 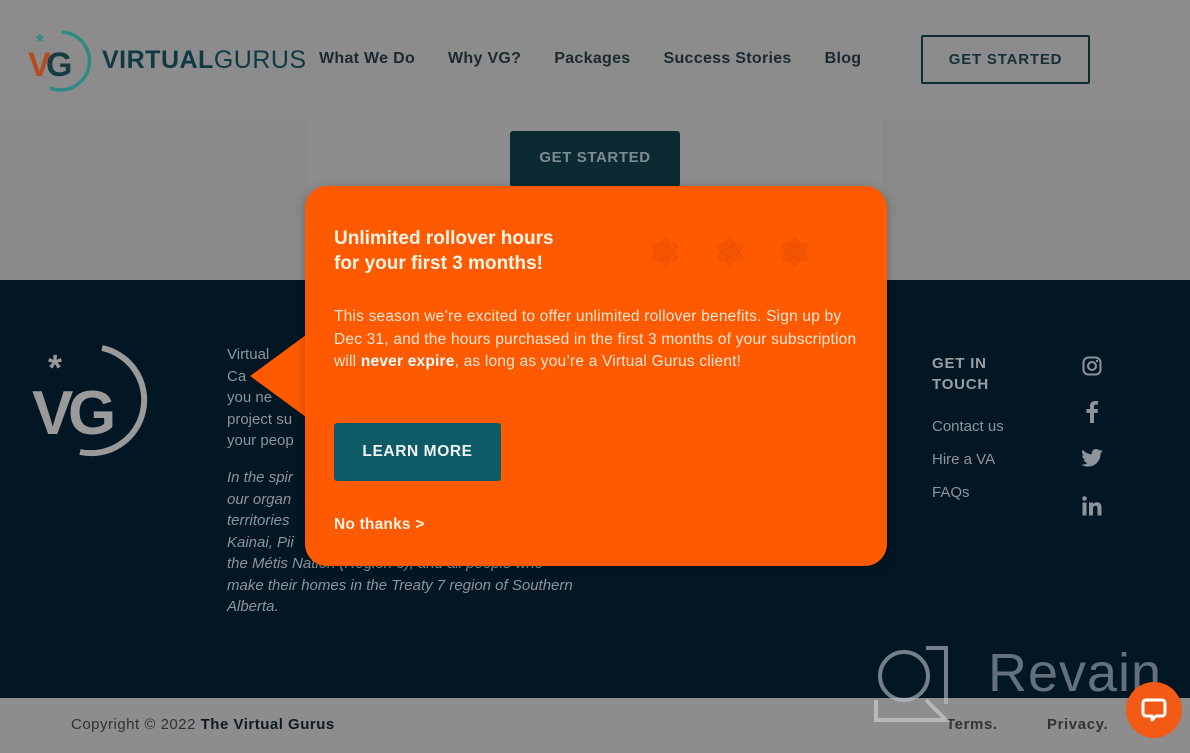 I want to click on chat-bubble-icon, so click(x=1154, y=710).